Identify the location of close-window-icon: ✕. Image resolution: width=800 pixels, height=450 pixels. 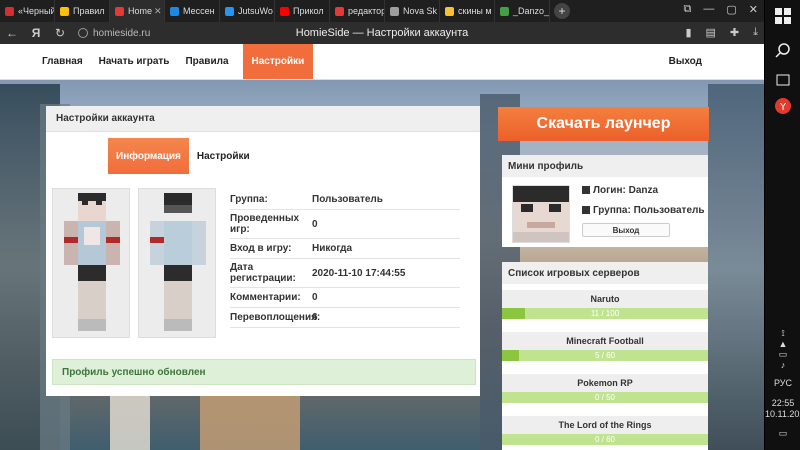
(753, 9).